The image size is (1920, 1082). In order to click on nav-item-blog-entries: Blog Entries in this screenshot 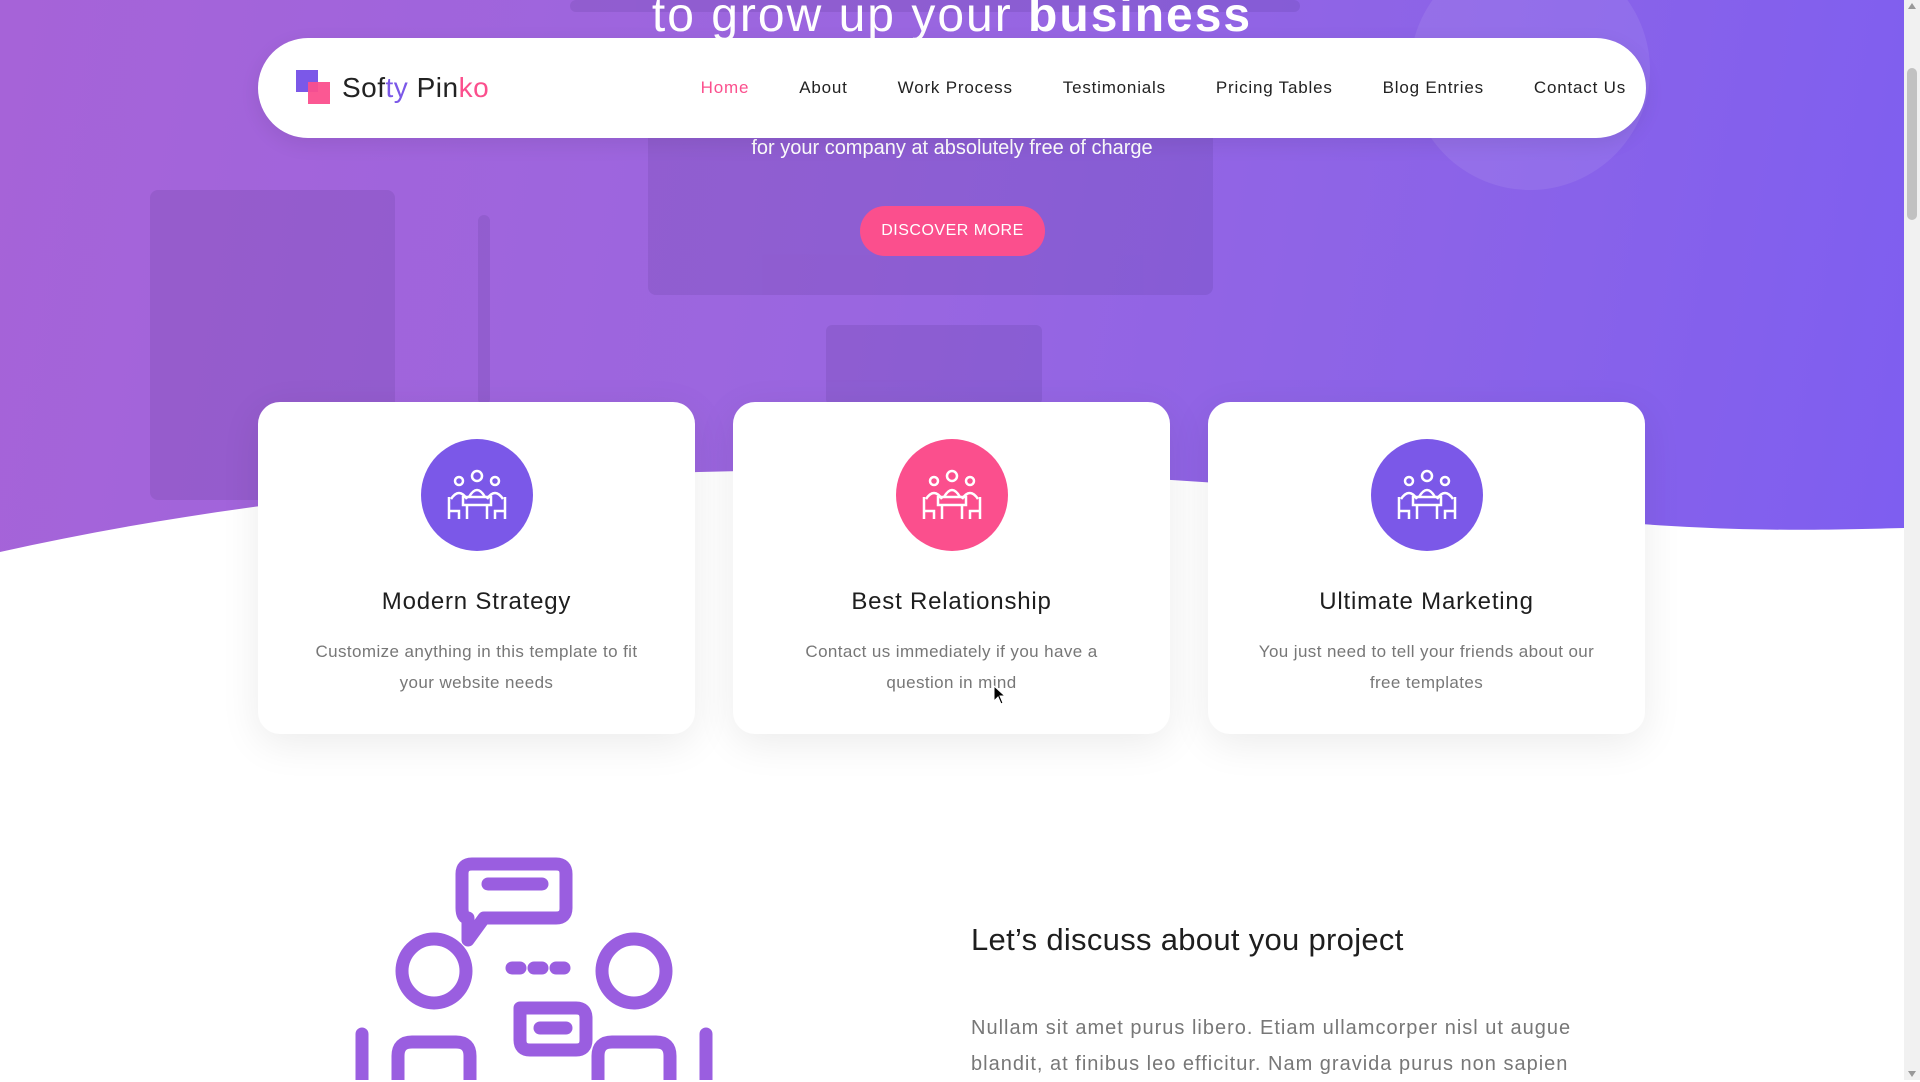, I will do `click(1433, 88)`.